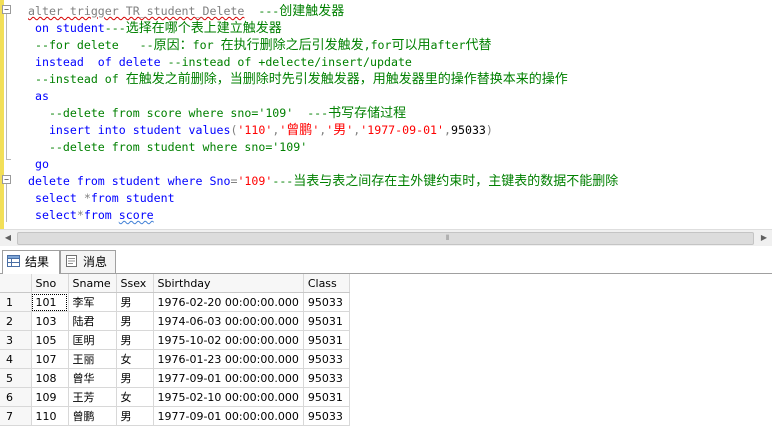 This screenshot has width=772, height=438. I want to click on table-row: 3 105 匡明男 1975-10-02 00:00:00.000 95031, so click(175, 340).